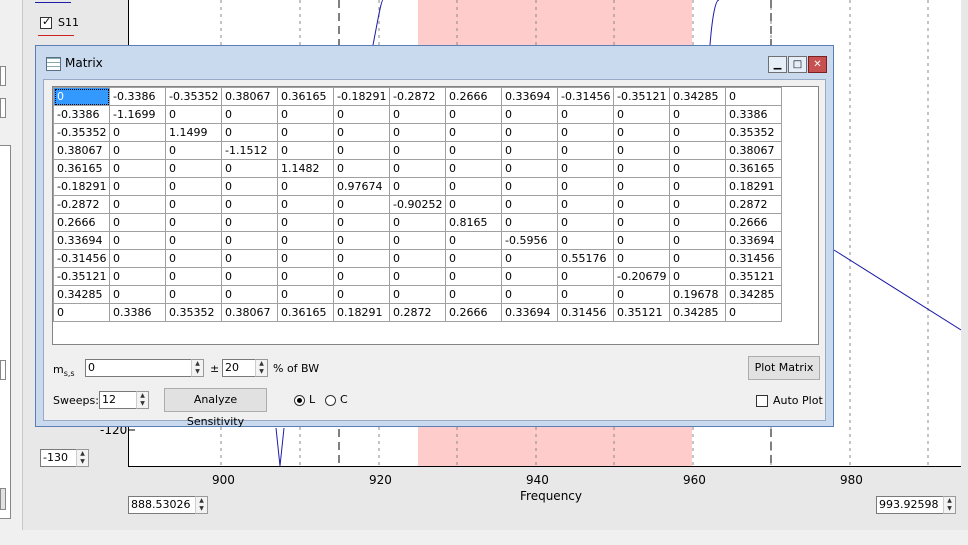 This screenshot has width=968, height=545. Describe the element at coordinates (81, 168) in the screenshot. I see `matrix-cell: 0.36165` at that location.